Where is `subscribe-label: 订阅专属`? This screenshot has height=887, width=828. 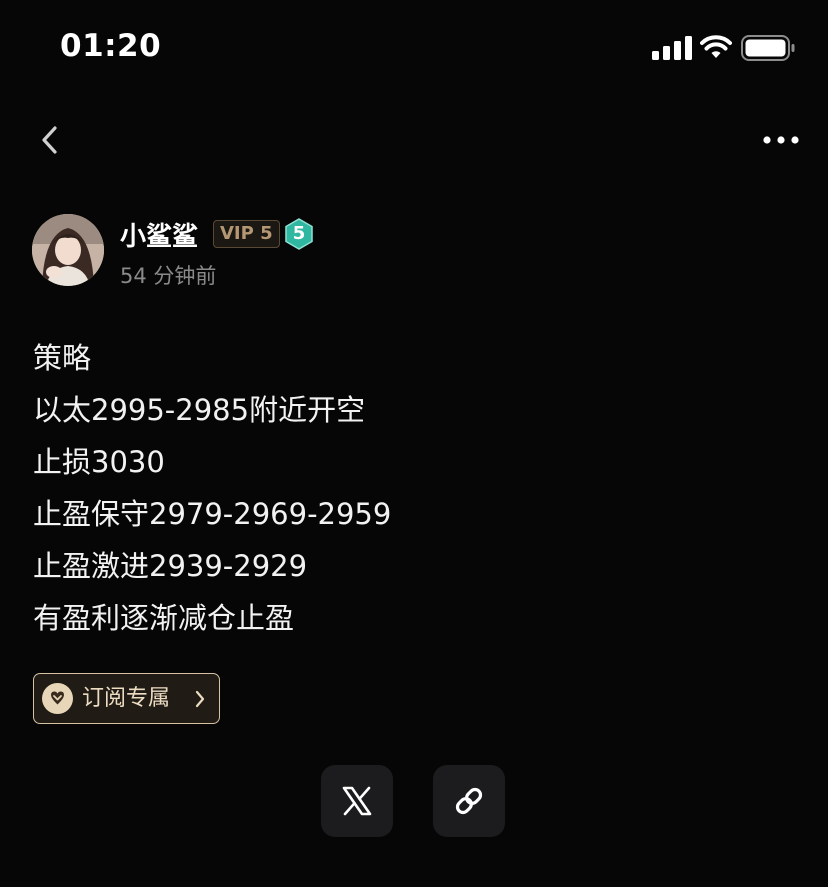
subscribe-label: 订阅专属 is located at coordinates (126, 698).